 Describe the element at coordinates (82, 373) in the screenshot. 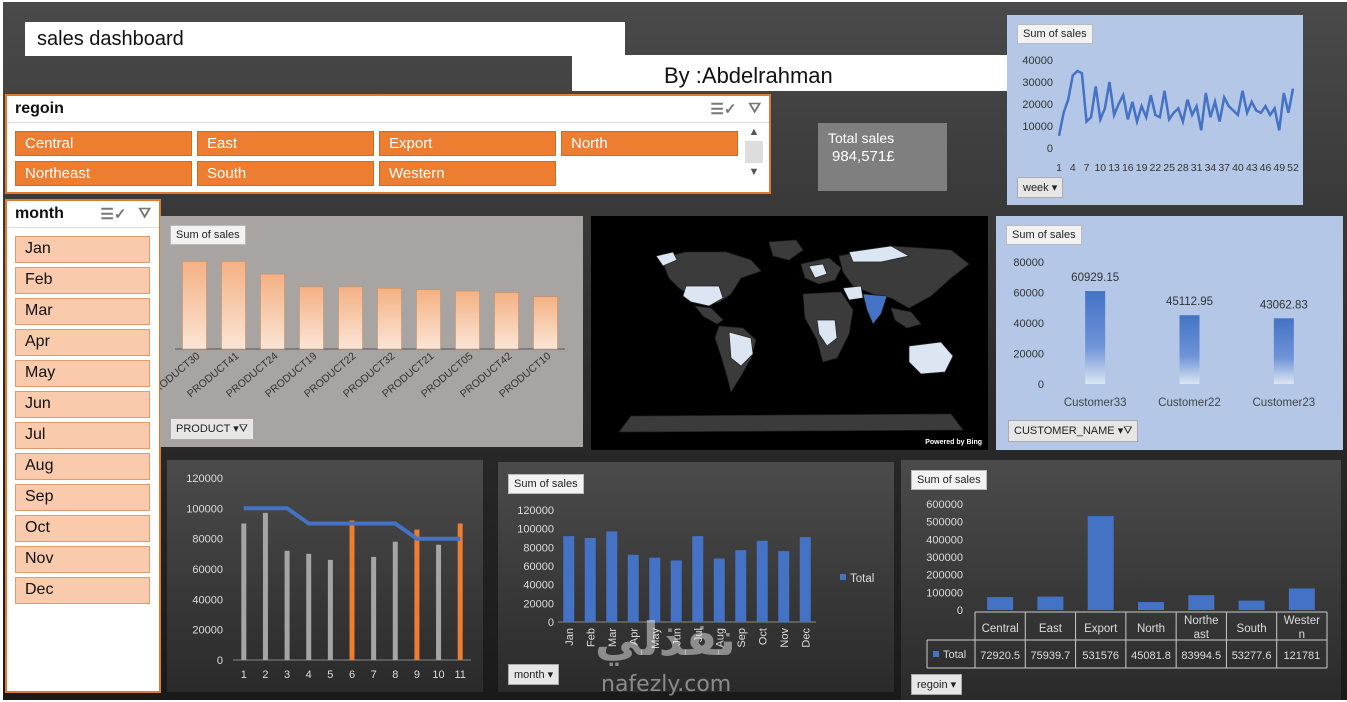

I see `month-chip: May` at that location.